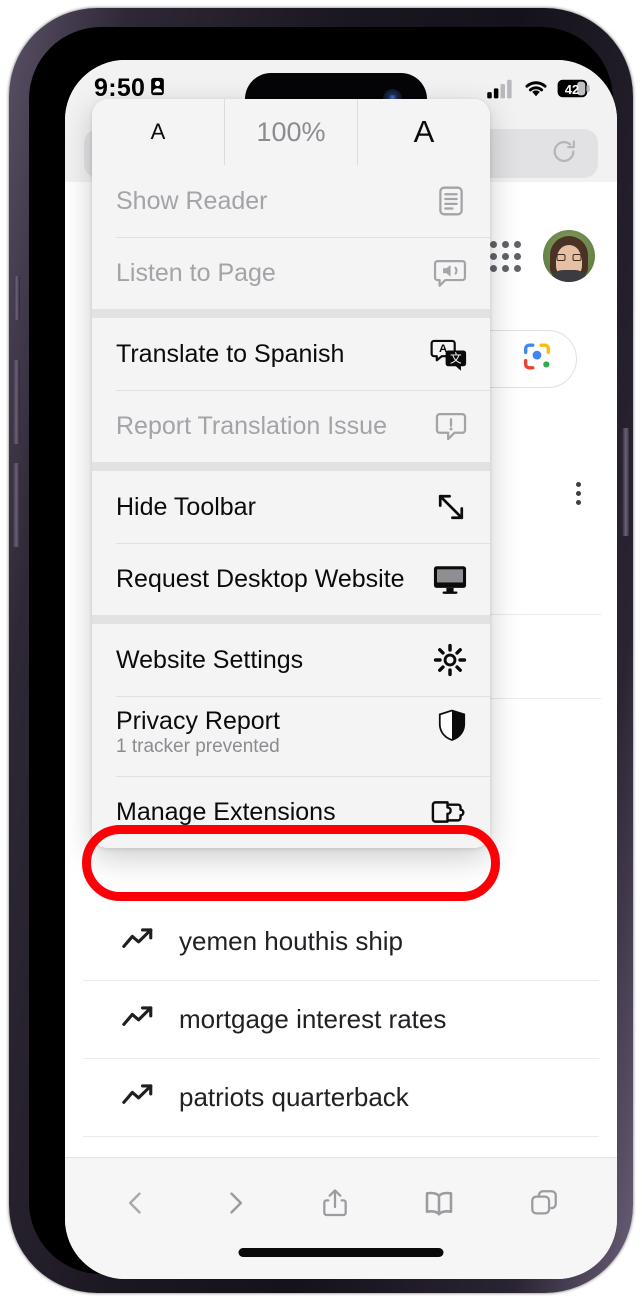 This screenshot has width=642, height=1301. I want to click on menu-group: Show Reader Listen to Page, so click(291, 237).